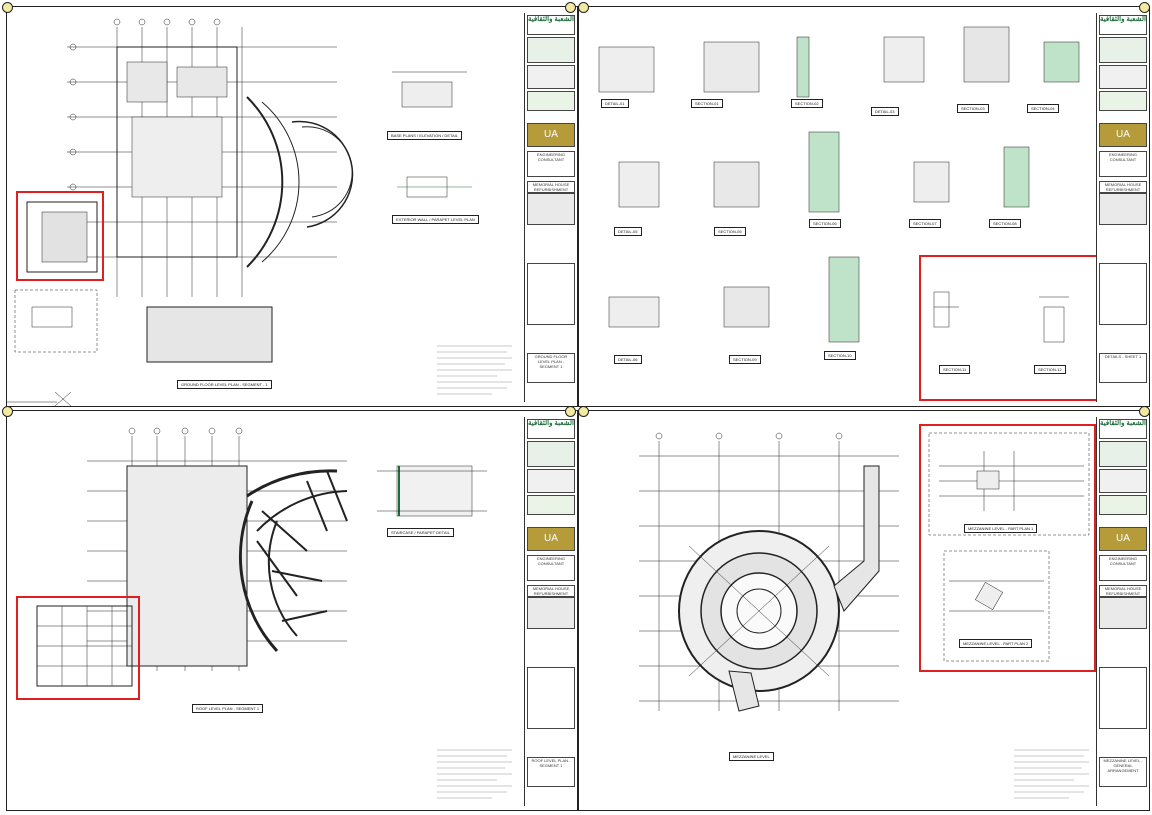 This screenshot has width=1152, height=815. What do you see at coordinates (551, 772) in the screenshot?
I see `sheet-title: ROOF LEVEL PLAN - SEGMENT 1` at bounding box center [551, 772].